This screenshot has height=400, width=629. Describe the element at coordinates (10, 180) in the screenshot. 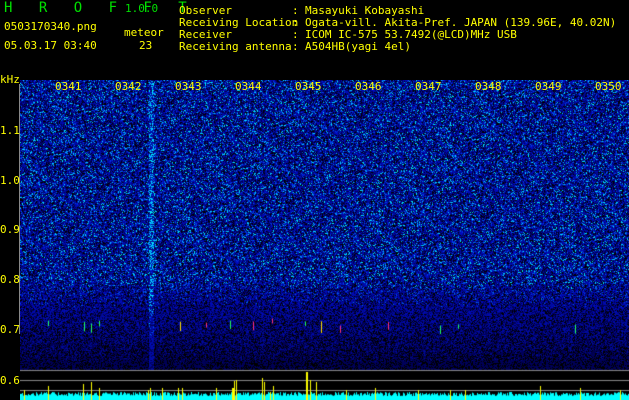

I see `y-tick-label: 1.0` at that location.